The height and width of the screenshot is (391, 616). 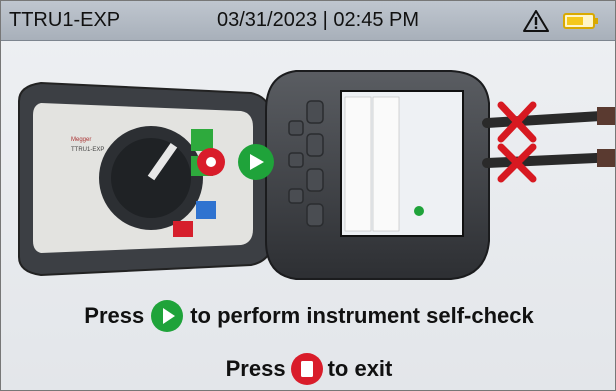 I want to click on svg-text: TTRU1-EXP, so click(x=87, y=150).